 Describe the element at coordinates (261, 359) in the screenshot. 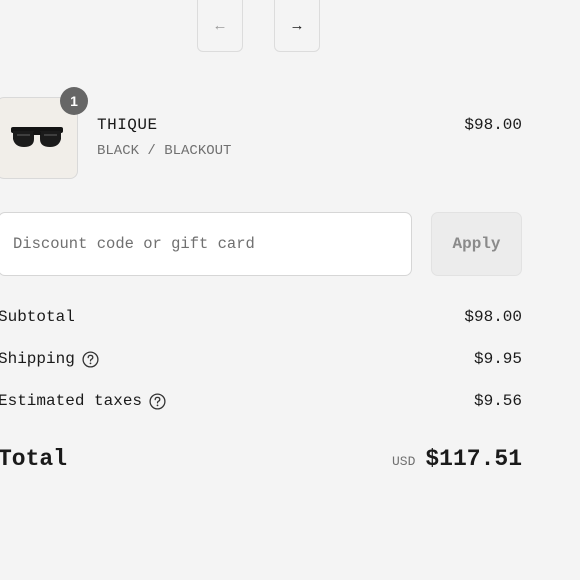

I see `shipping-row: Shipping $9.95` at that location.